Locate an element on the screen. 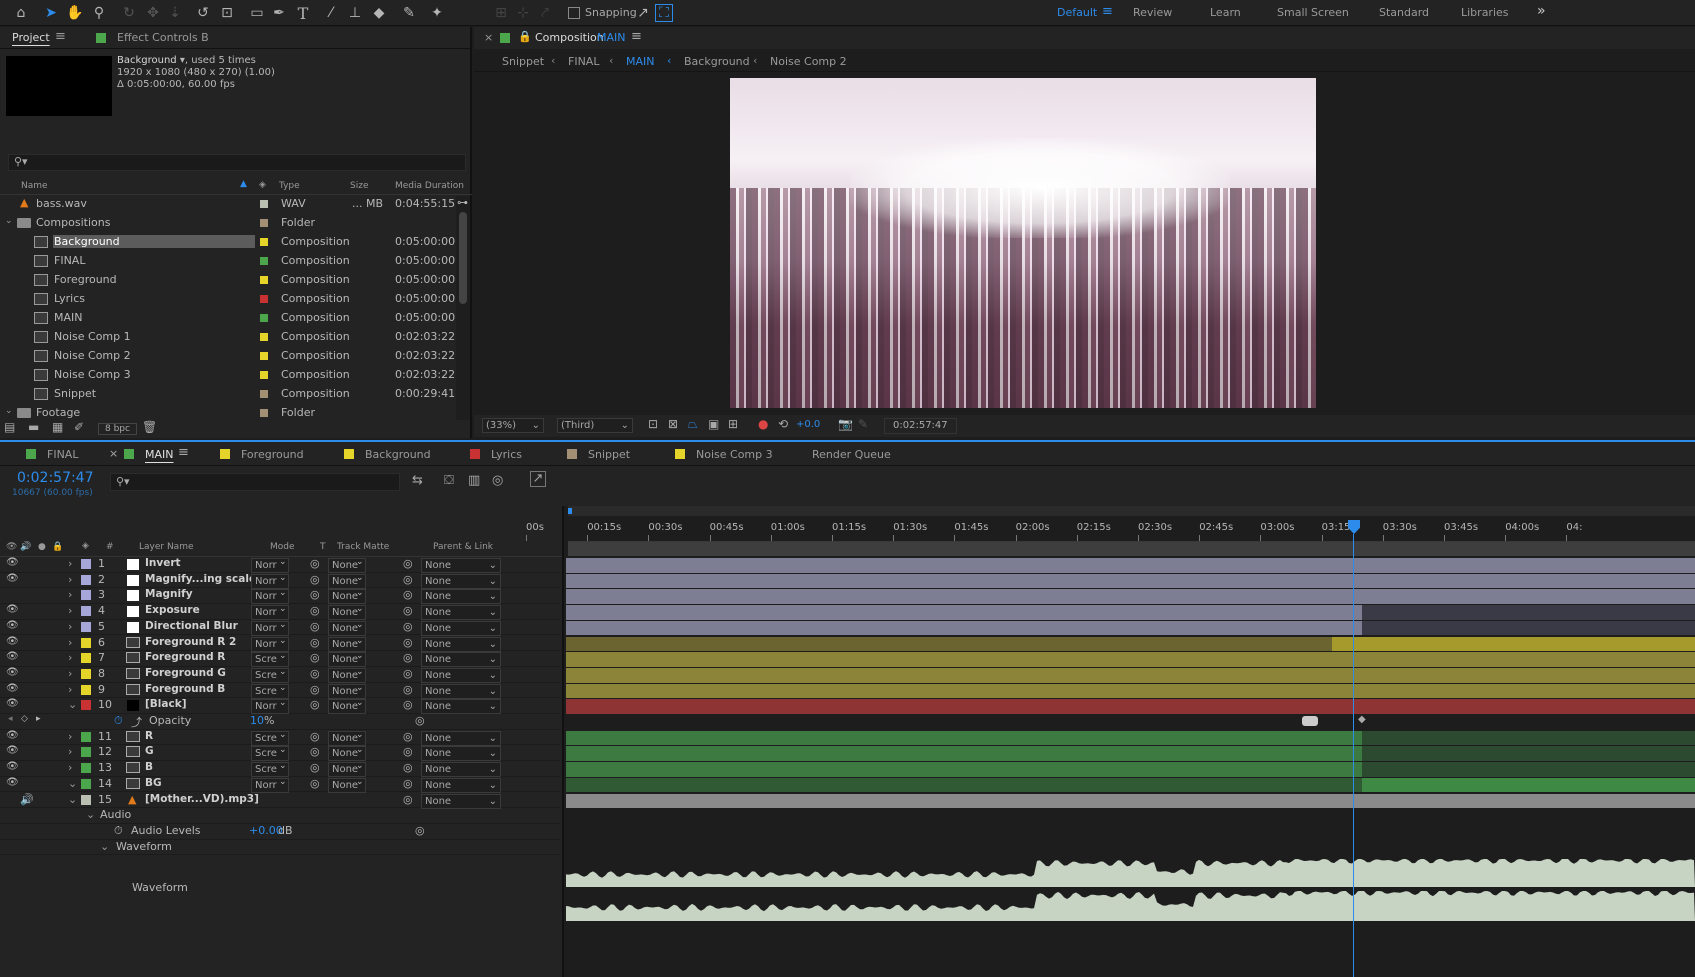 The image size is (1695, 977). comp-tab-label: Composition is located at coordinates (569, 37).